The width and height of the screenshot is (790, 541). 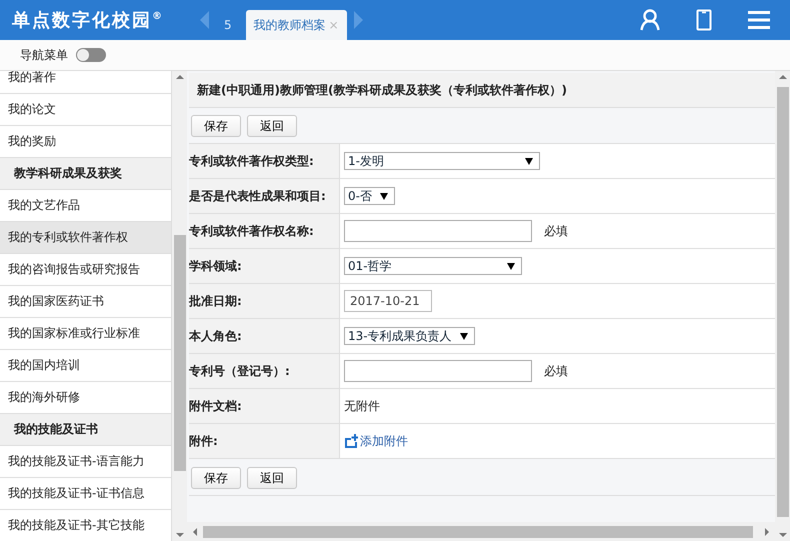 What do you see at coordinates (264, 336) in the screenshot?
I see `field-label: 本人角色:` at bounding box center [264, 336].